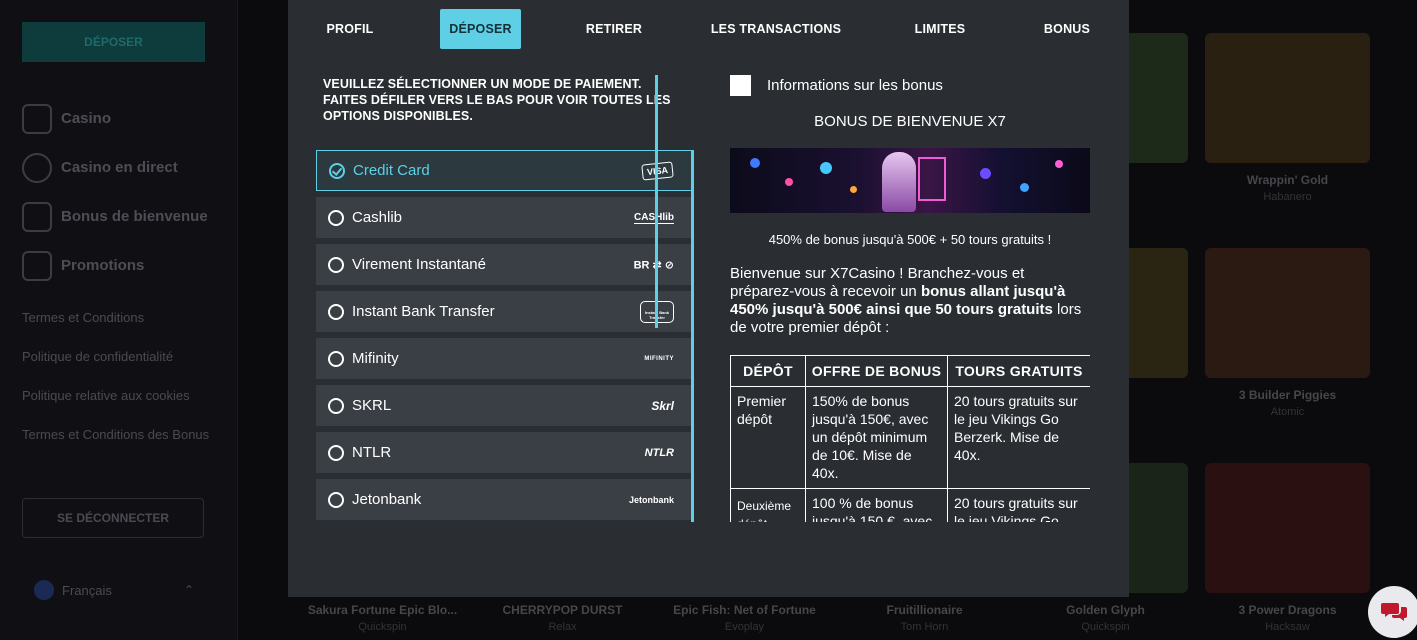 The height and width of the screenshot is (640, 1417). Describe the element at coordinates (337, 170) in the screenshot. I see `radio-checked-icon` at that location.